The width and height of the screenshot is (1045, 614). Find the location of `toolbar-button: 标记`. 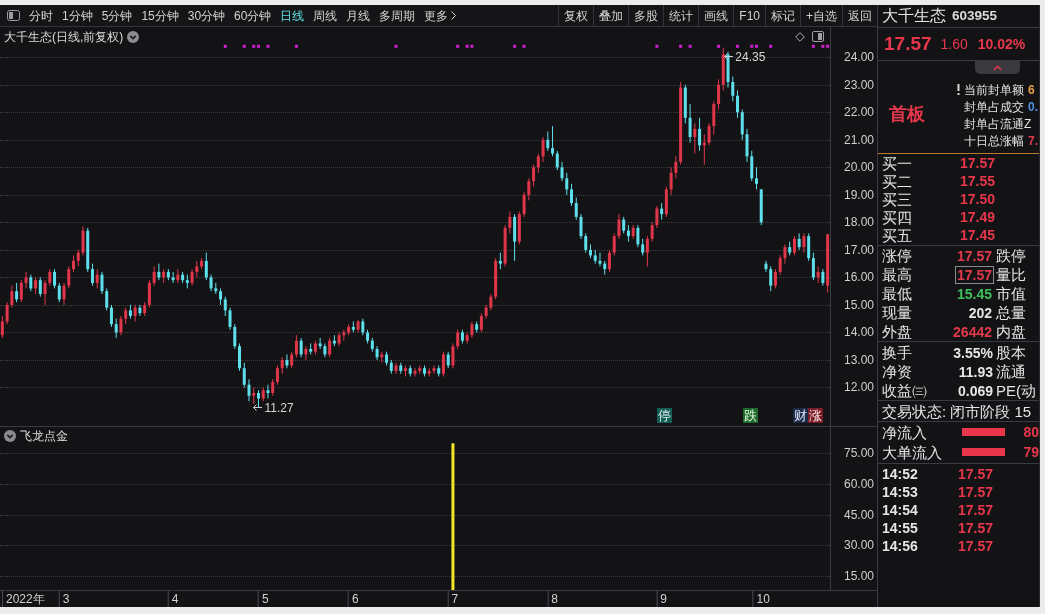

toolbar-button: 标记 is located at coordinates (782, 15).